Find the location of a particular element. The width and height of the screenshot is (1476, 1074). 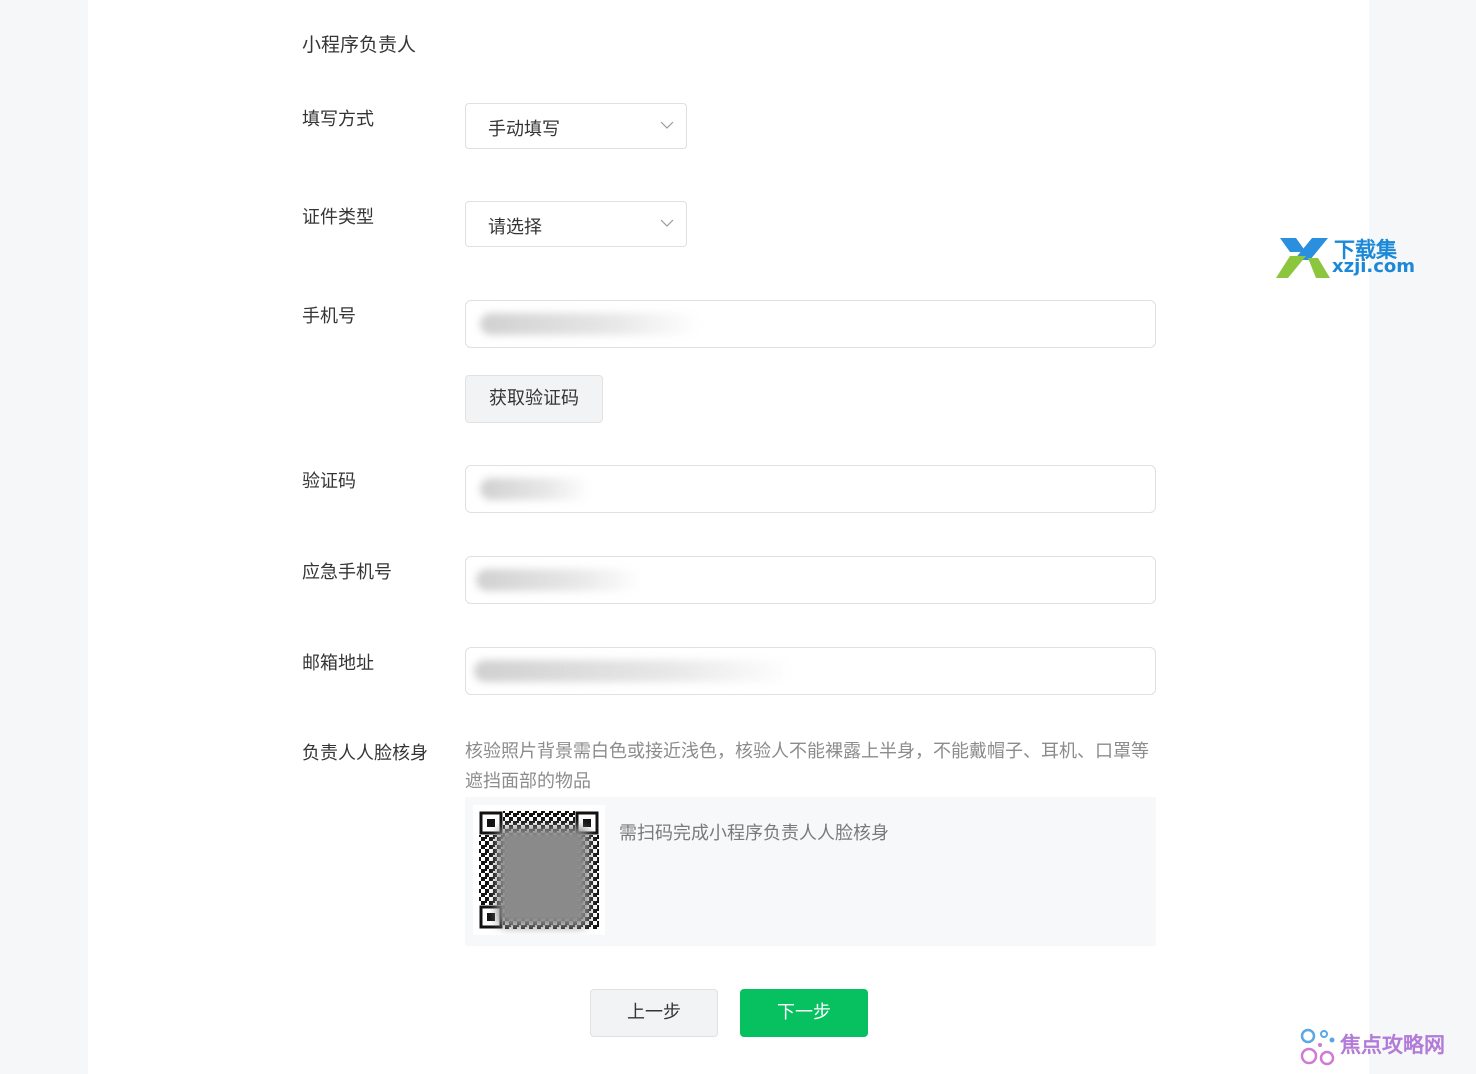

watermark-xzji-url: xzji.com is located at coordinates (1374, 266).